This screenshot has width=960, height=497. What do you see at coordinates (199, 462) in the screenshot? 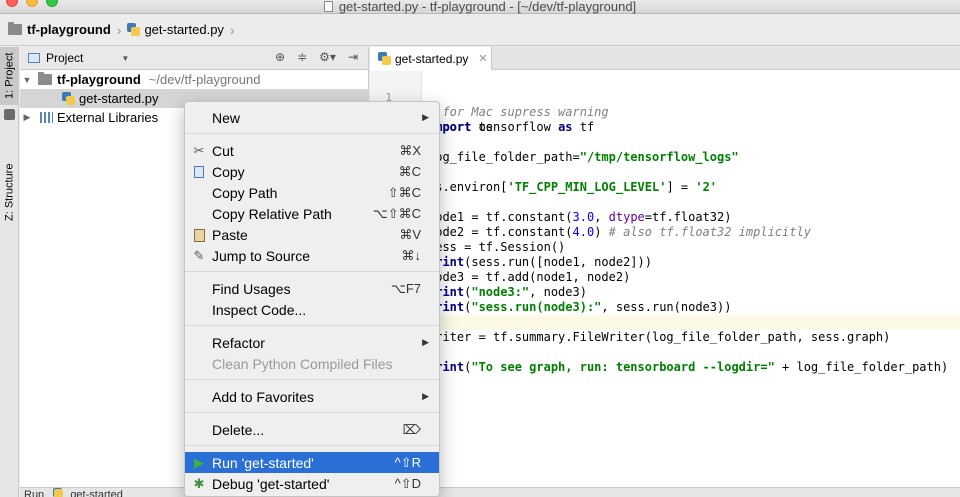
I see `run-icon: ▶` at bounding box center [199, 462].